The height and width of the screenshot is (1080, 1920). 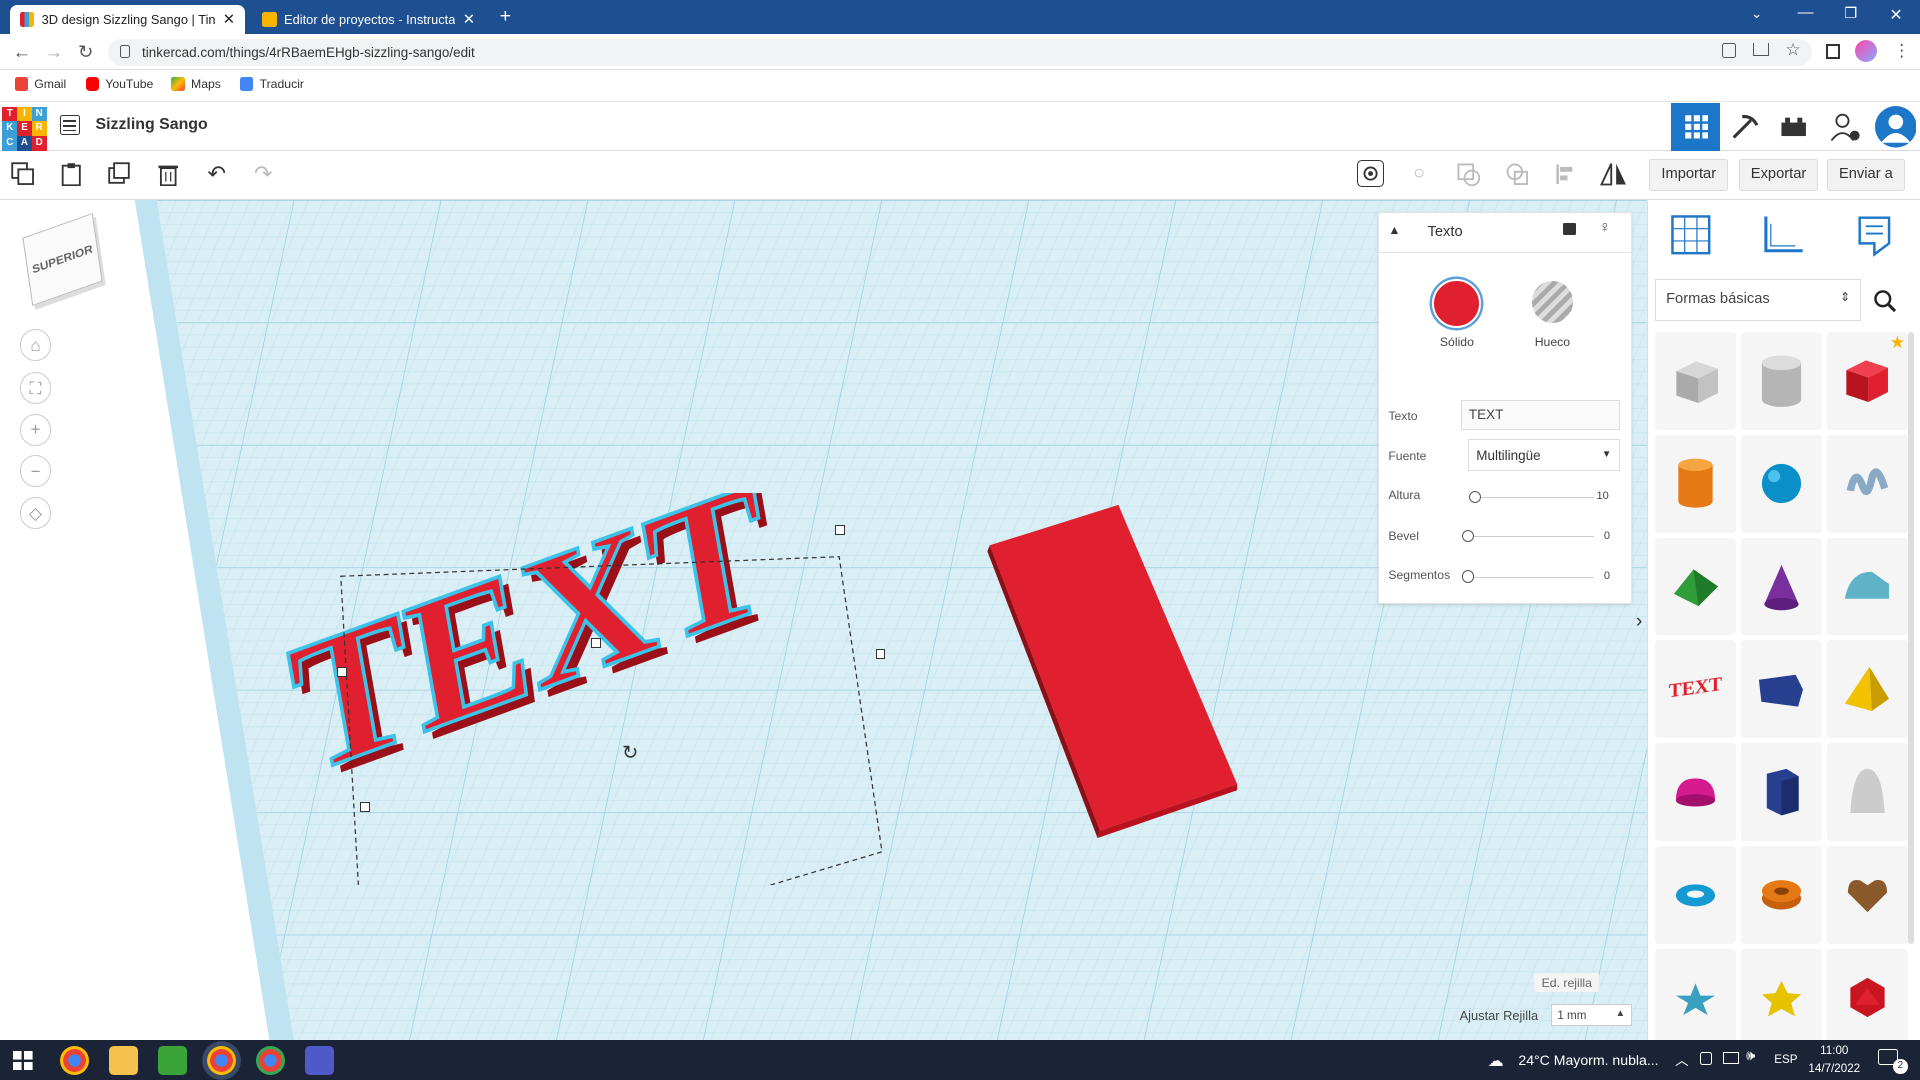 I want to click on paste-button, so click(x=71, y=173).